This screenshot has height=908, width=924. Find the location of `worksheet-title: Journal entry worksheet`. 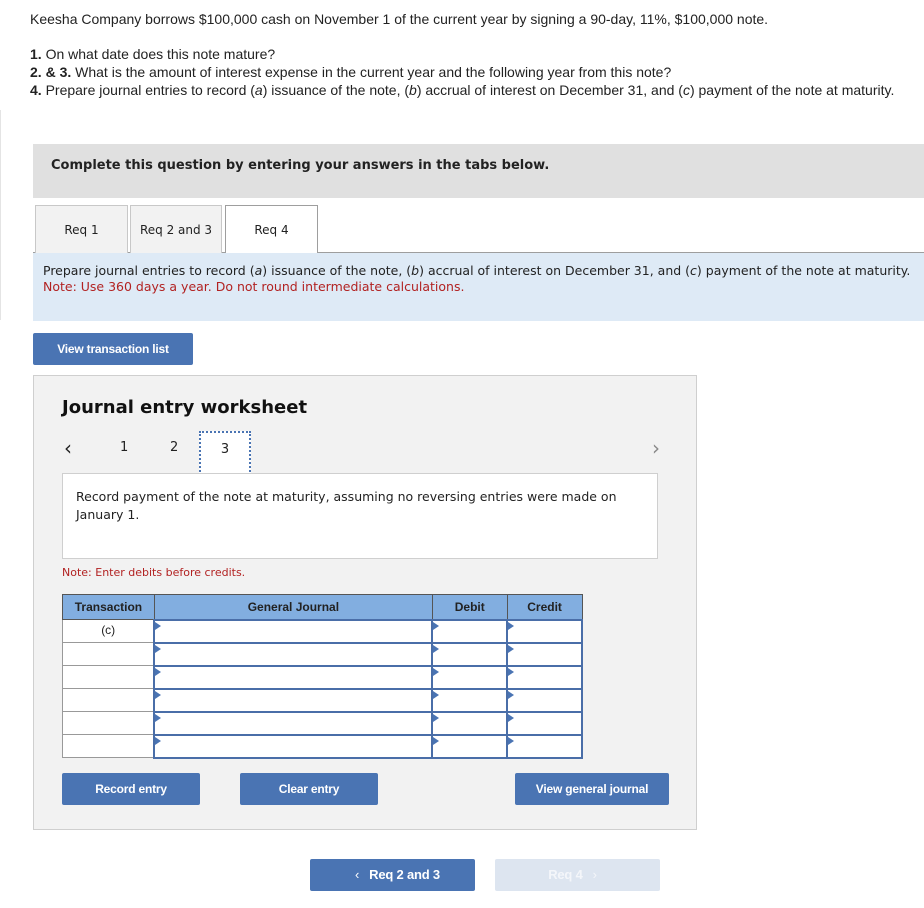

worksheet-title: Journal entry worksheet is located at coordinates (185, 407).